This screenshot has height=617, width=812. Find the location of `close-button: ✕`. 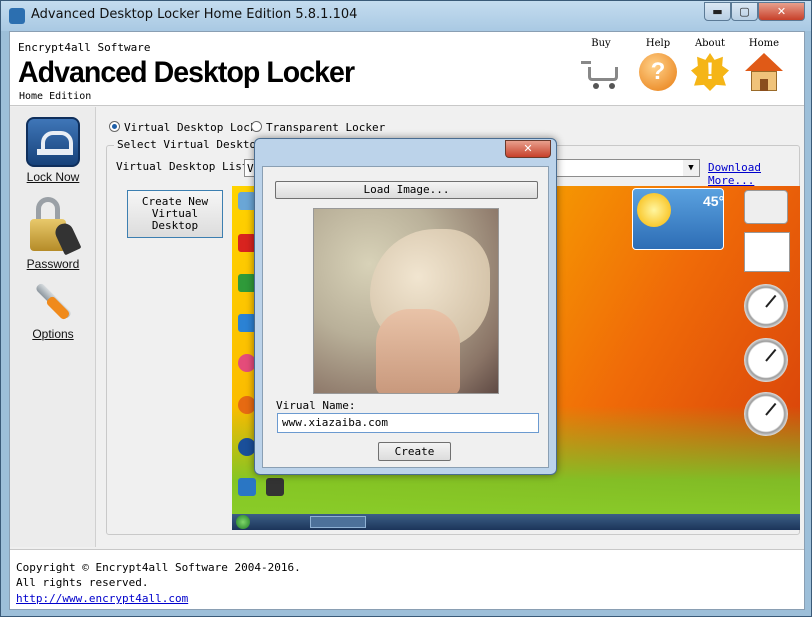

close-button: ✕ is located at coordinates (781, 11).